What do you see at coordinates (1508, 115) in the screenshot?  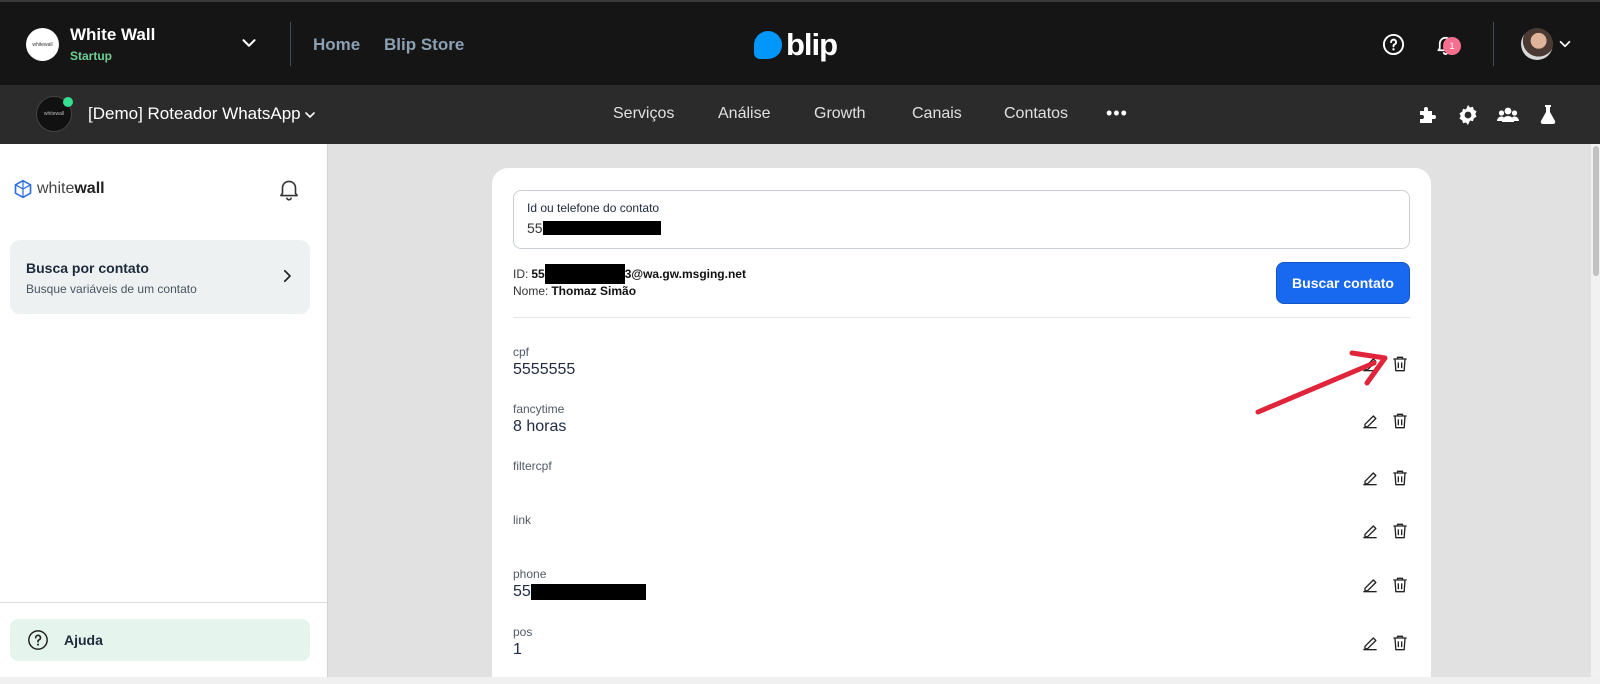 I see `team-icon` at bounding box center [1508, 115].